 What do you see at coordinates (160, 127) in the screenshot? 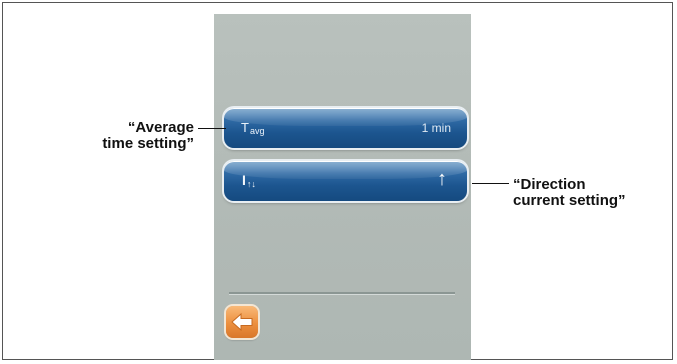
I see `callout-line: “Average` at bounding box center [160, 127].